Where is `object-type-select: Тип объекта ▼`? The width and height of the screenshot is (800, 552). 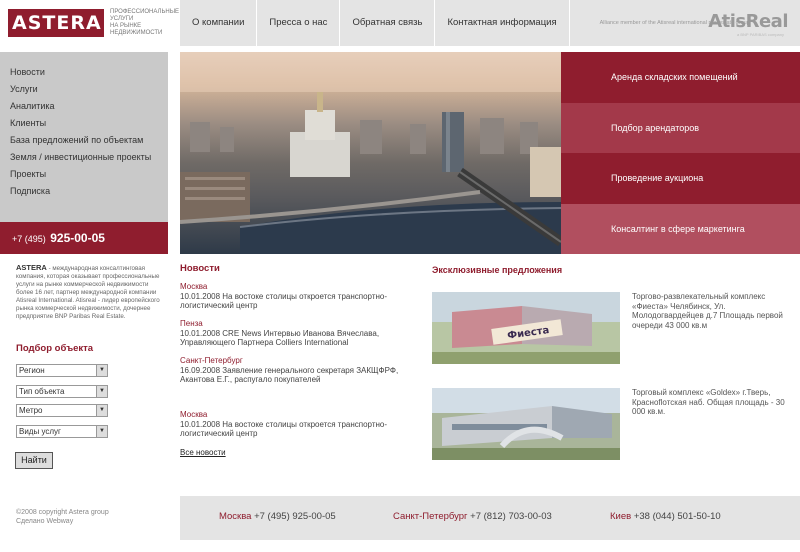 object-type-select: Тип объекта ▼ is located at coordinates (62, 391).